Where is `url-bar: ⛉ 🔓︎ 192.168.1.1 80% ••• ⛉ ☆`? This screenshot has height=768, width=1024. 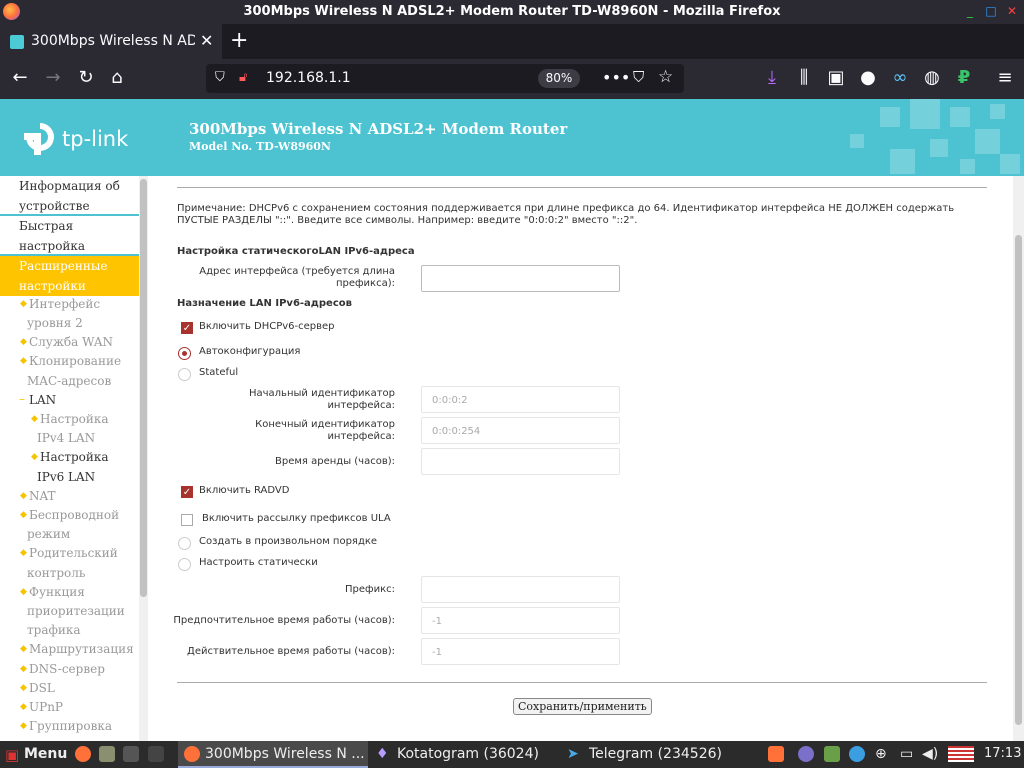
url-bar: ⛉ 🔓︎ 192.168.1.1 80% ••• ⛉ ☆ is located at coordinates (445, 78).